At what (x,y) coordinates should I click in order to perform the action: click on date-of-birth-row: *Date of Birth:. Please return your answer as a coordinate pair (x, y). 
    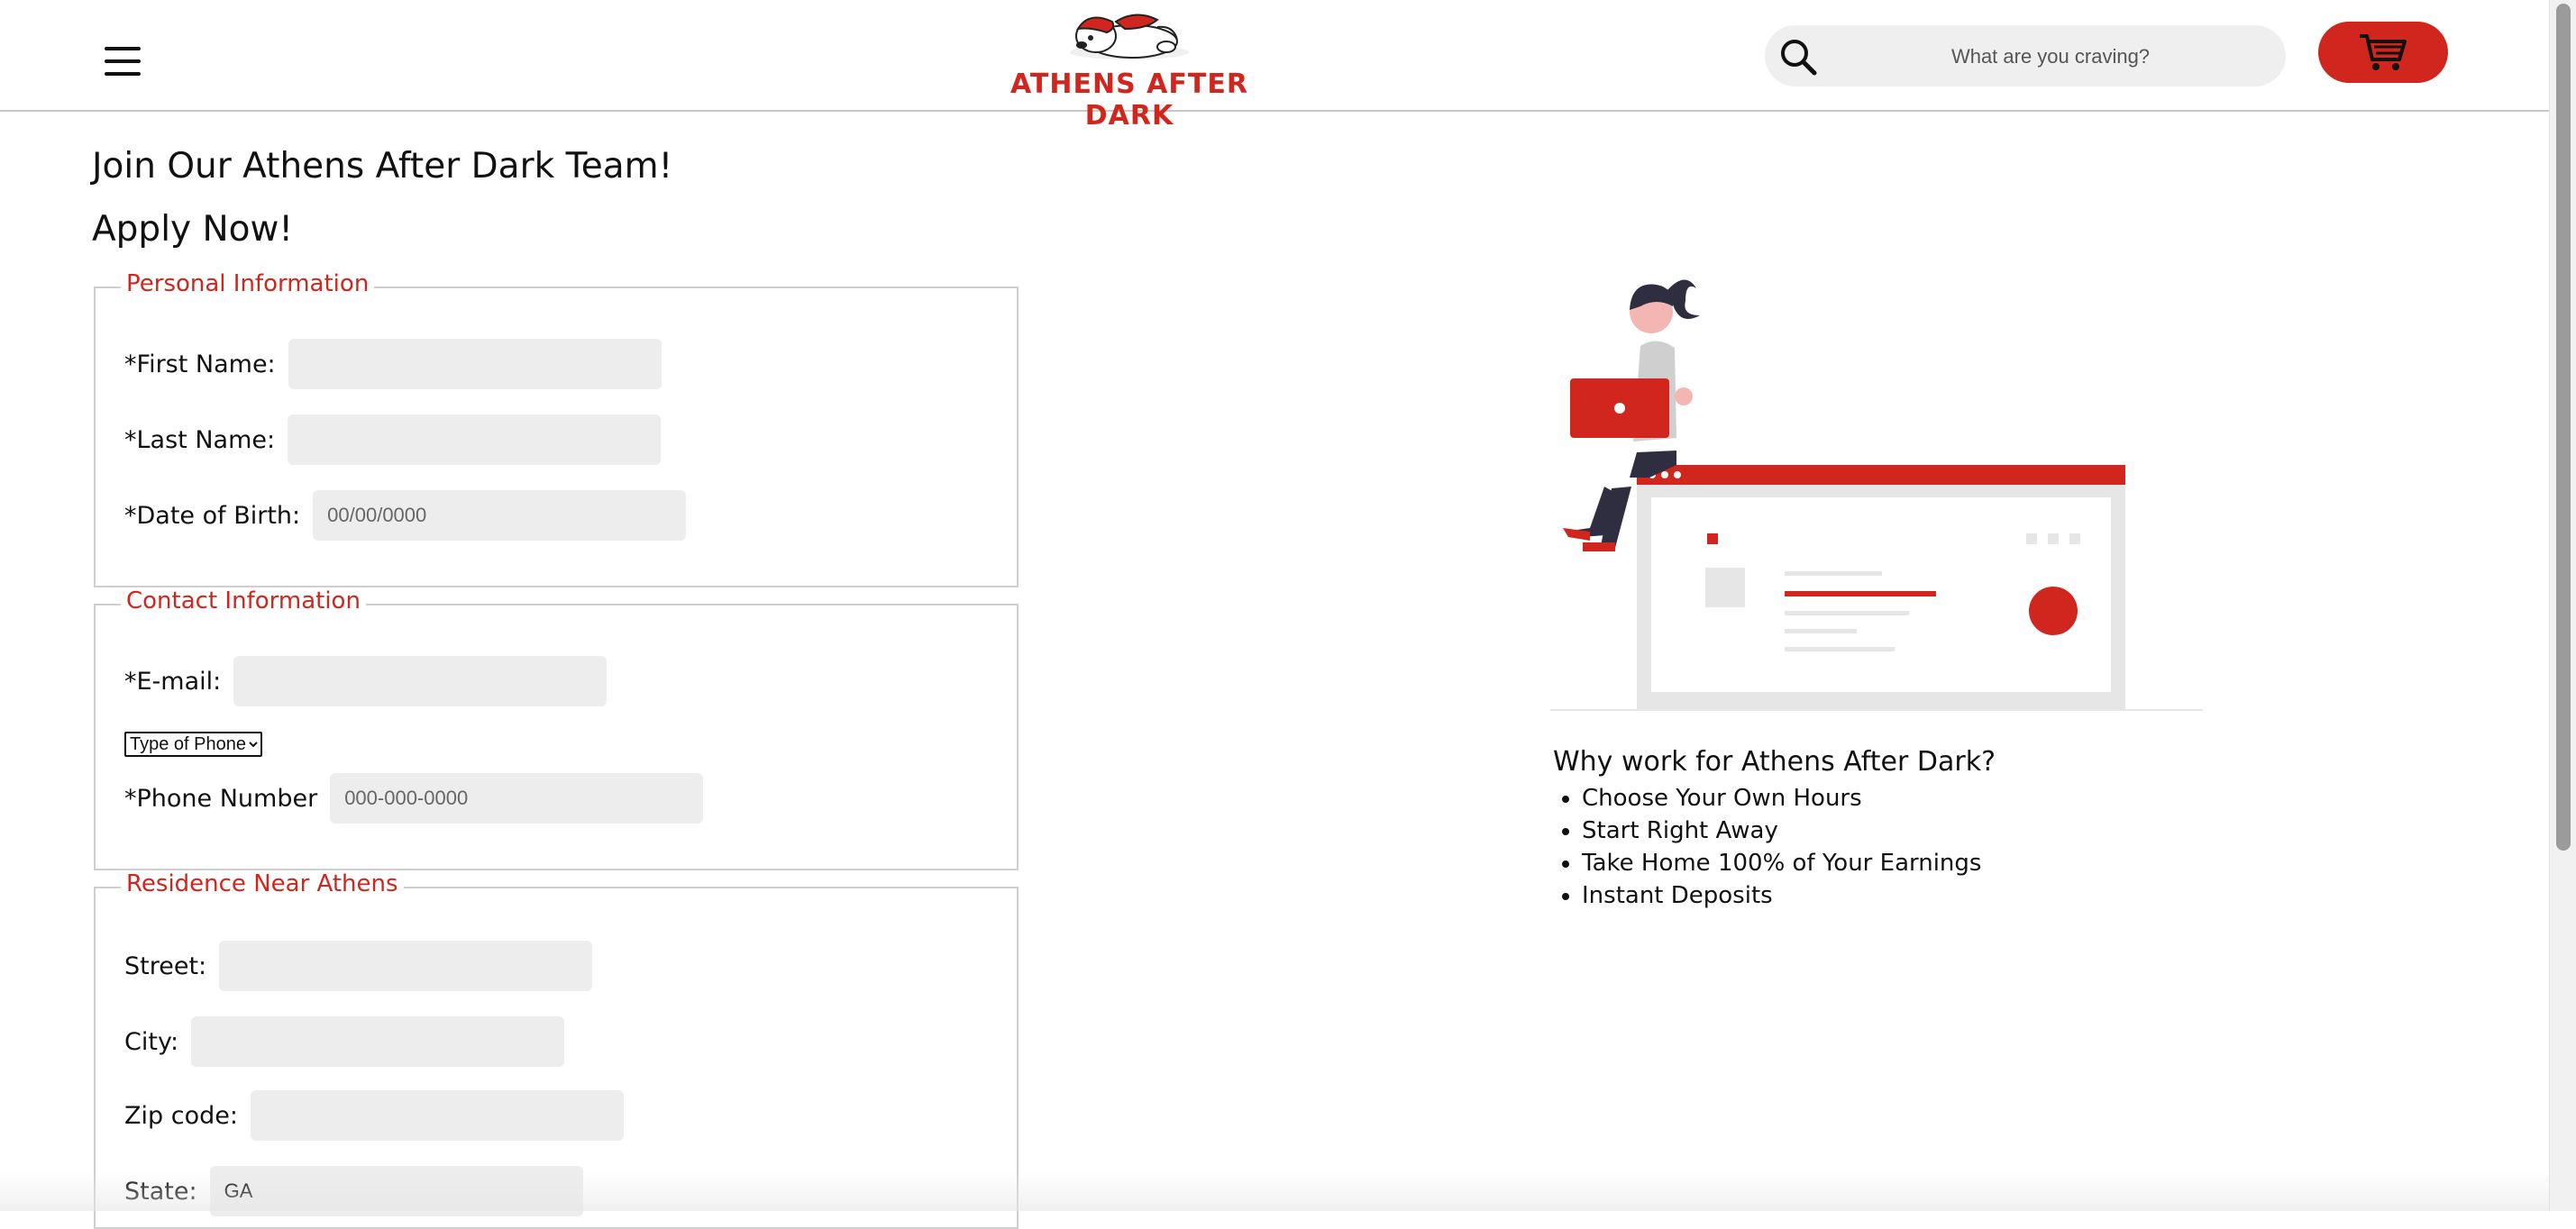
    Looking at the image, I should click on (405, 515).